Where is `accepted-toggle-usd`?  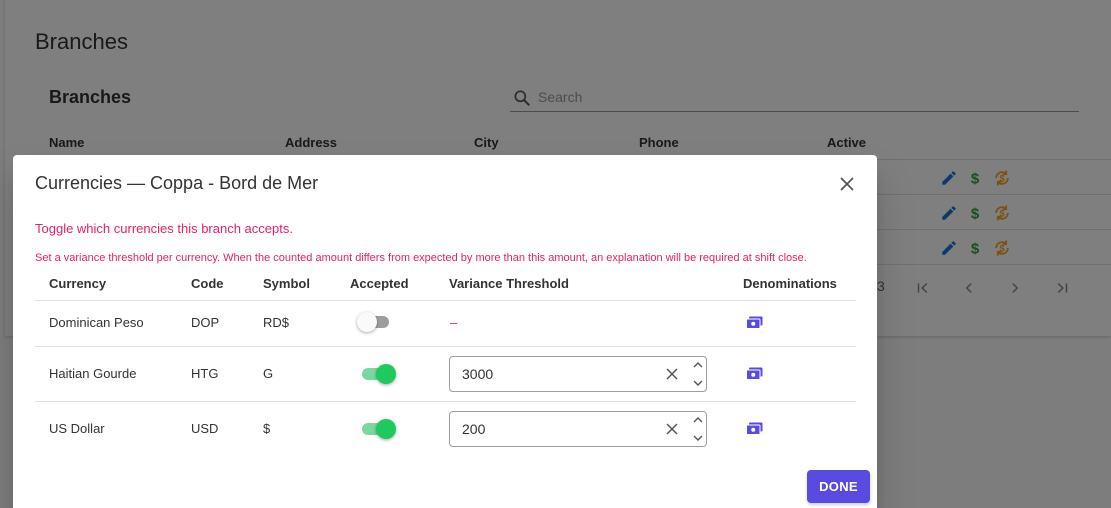 accepted-toggle-usd is located at coordinates (378, 429).